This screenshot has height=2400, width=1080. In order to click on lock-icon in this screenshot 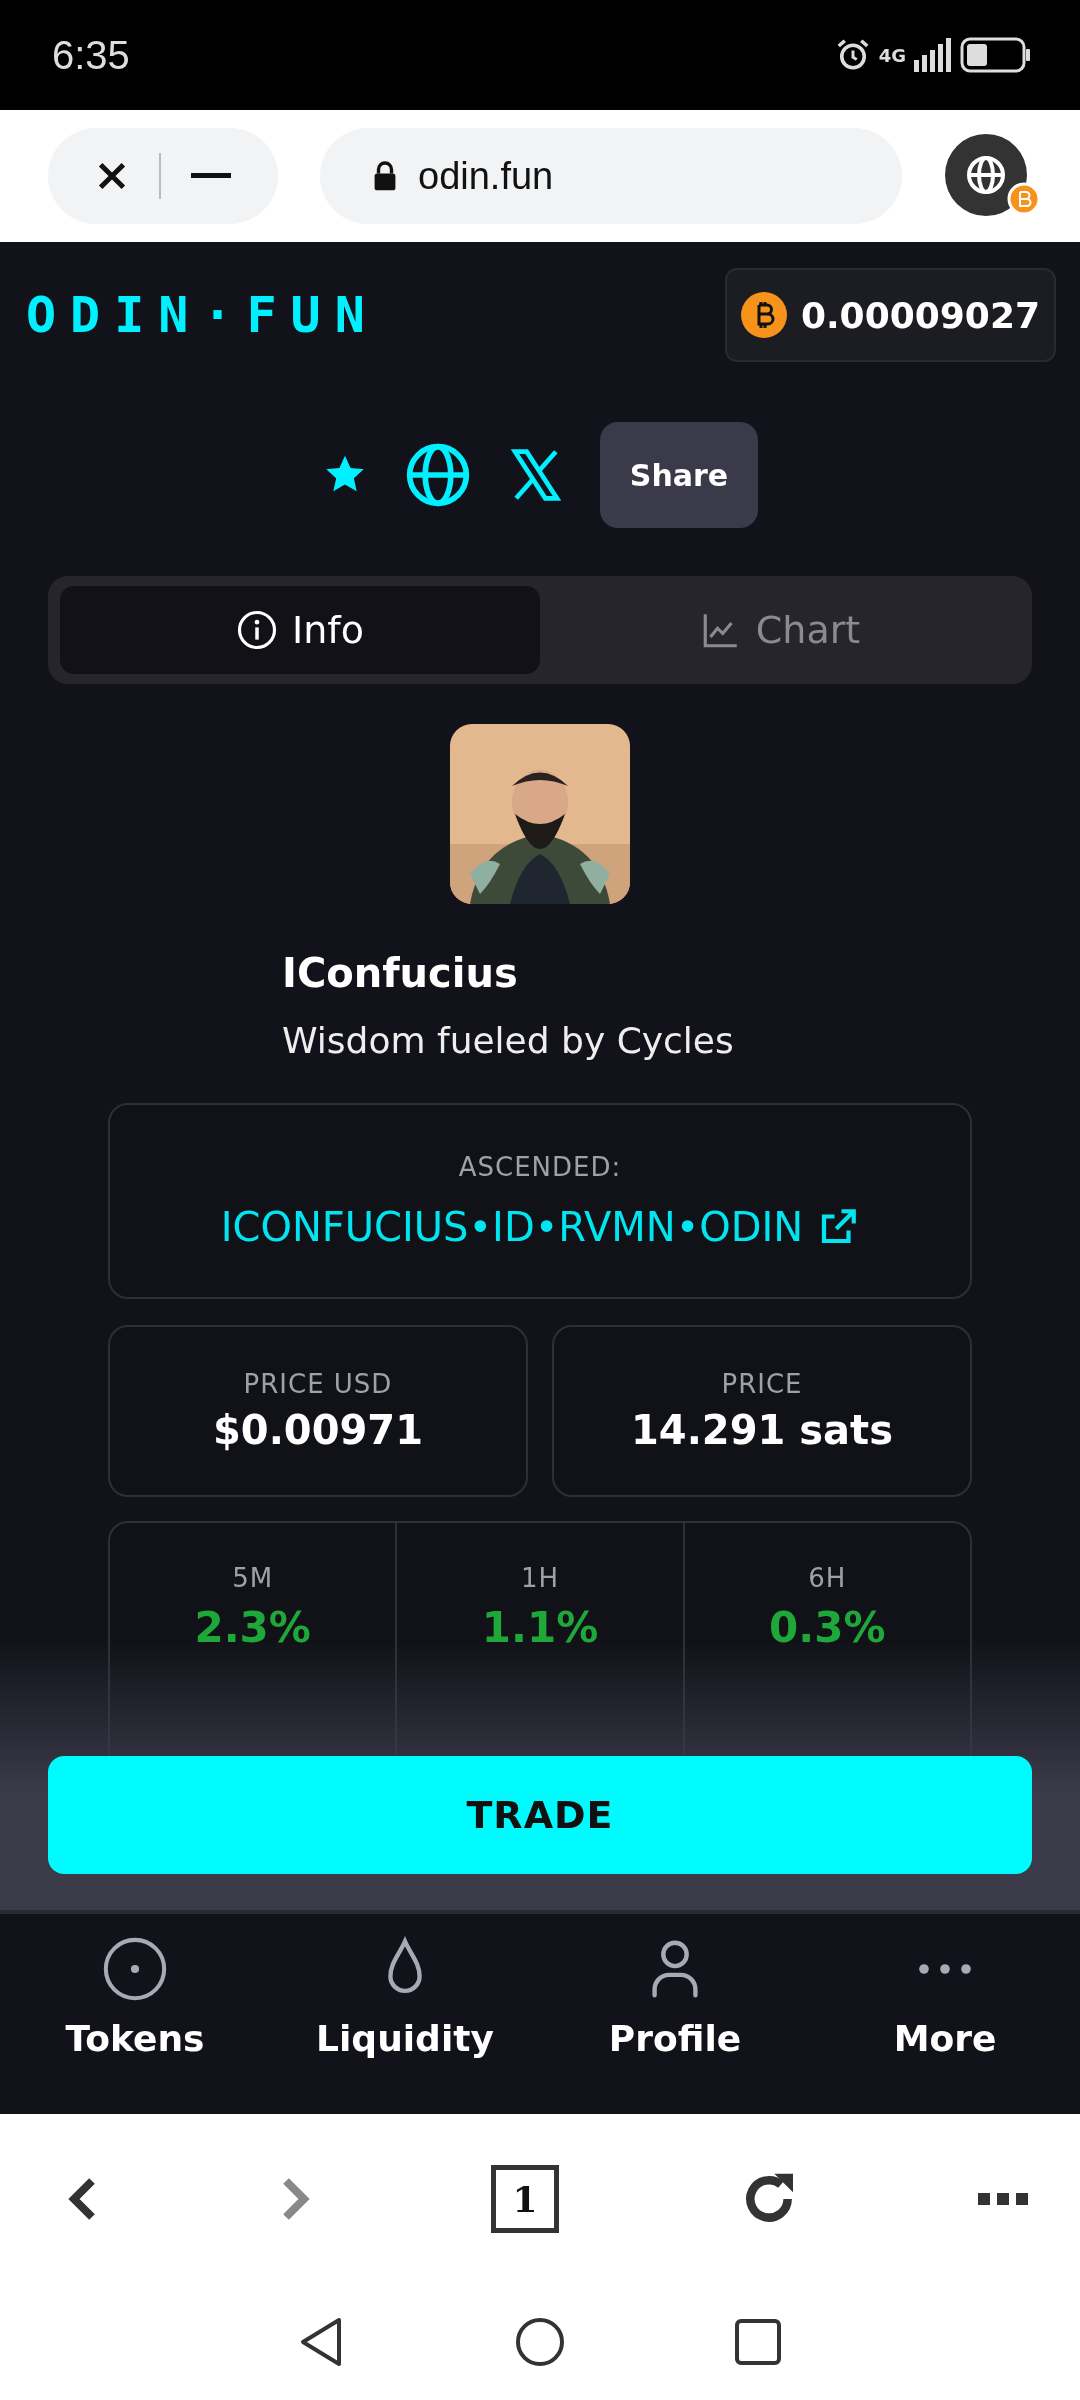, I will do `click(385, 176)`.